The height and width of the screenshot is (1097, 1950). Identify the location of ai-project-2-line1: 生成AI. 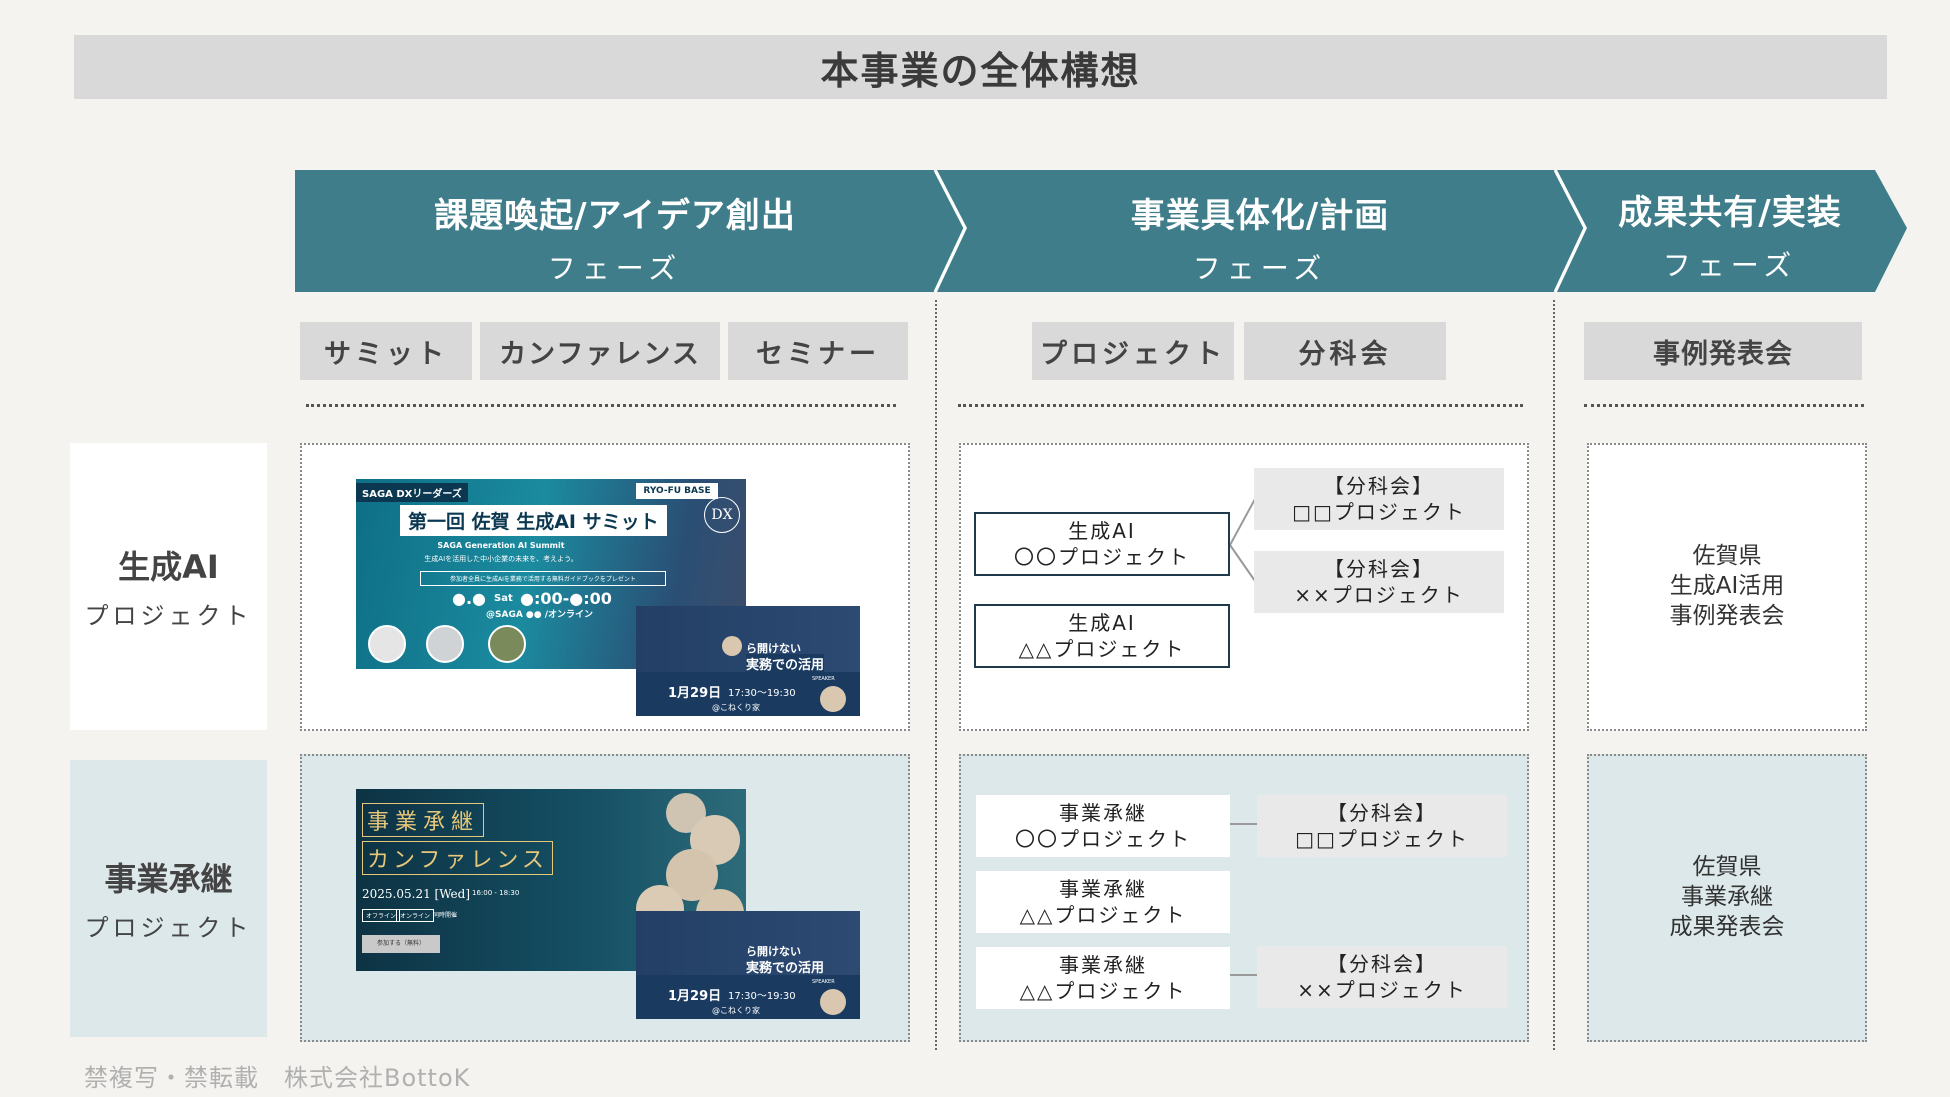
(1102, 623).